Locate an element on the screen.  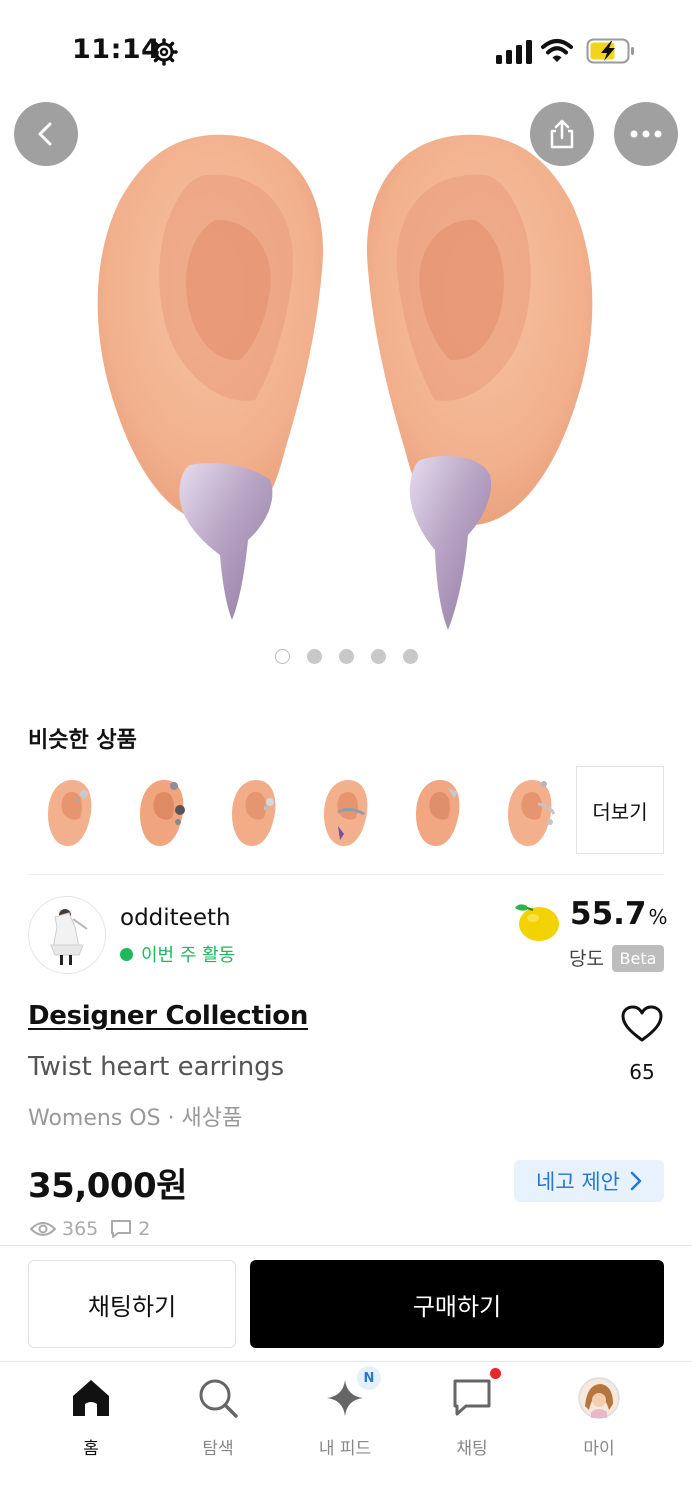
share-icon is located at coordinates (562, 134).